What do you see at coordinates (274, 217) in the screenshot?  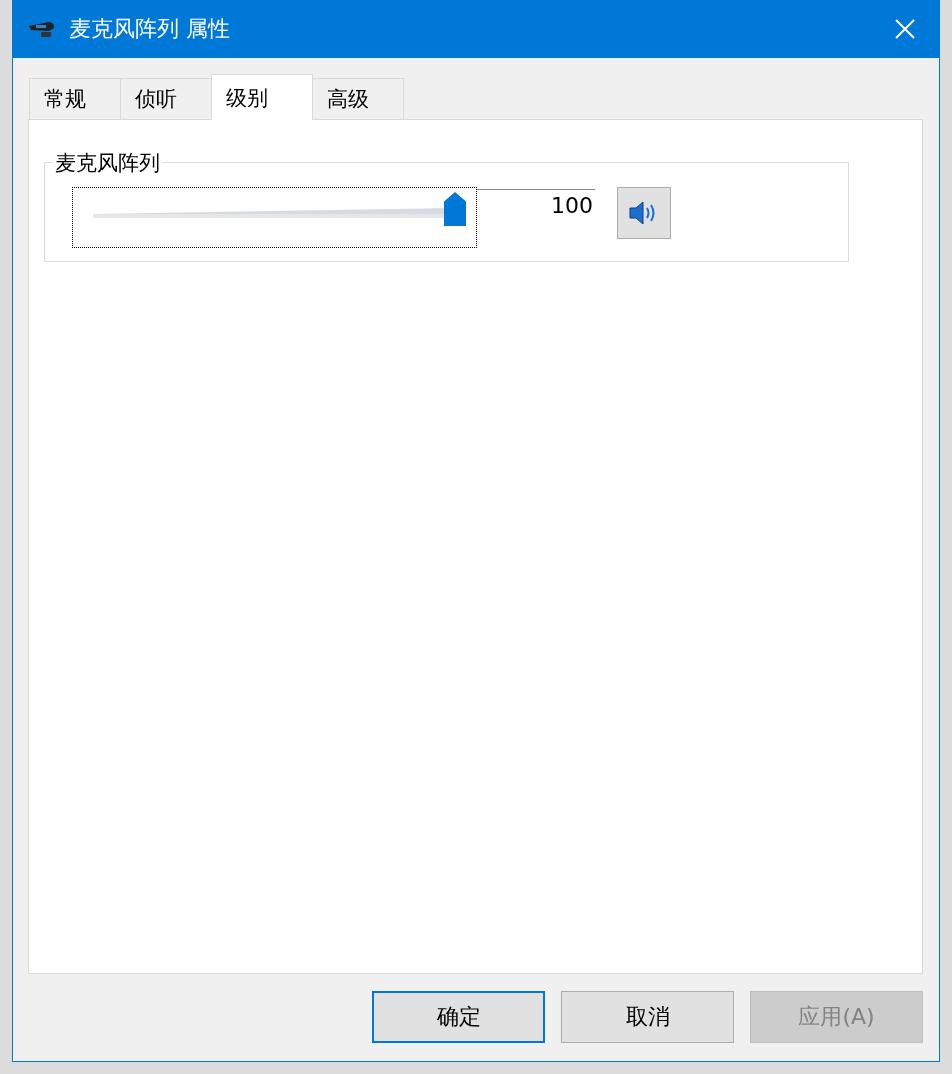 I see `volume-slider` at bounding box center [274, 217].